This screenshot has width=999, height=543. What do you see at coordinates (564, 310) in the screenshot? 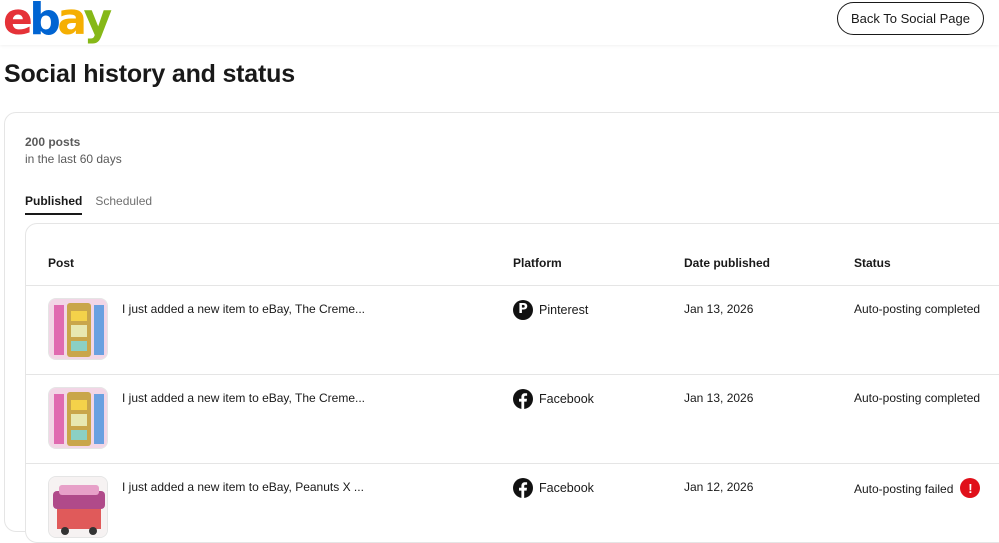
I see `platform-label: Pinterest` at bounding box center [564, 310].